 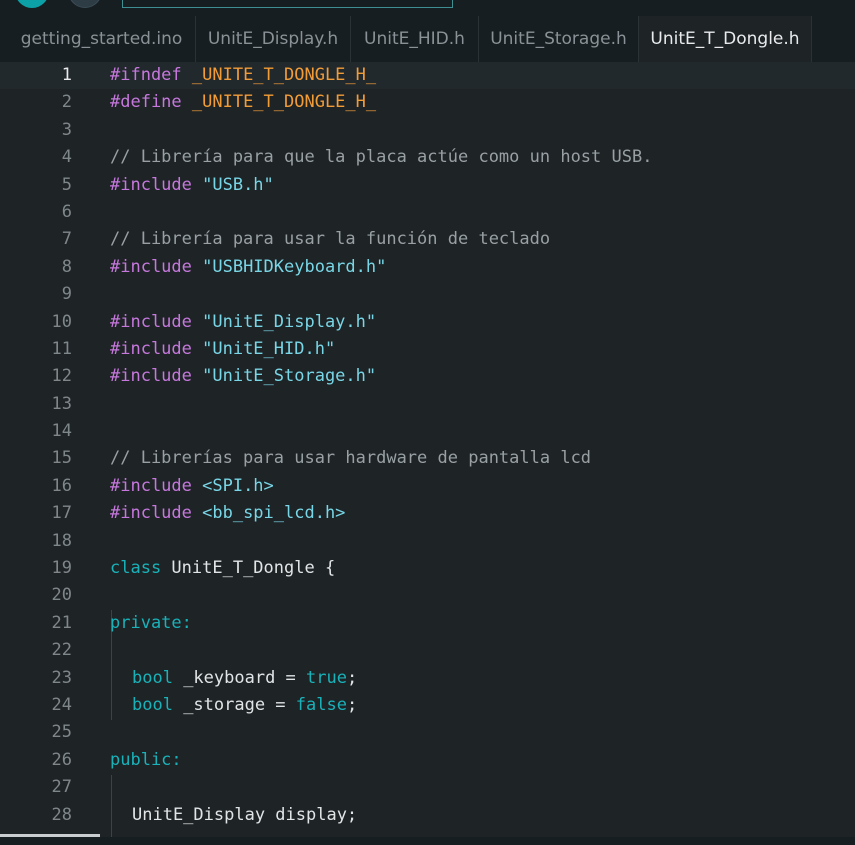 What do you see at coordinates (238, 184) in the screenshot?
I see `code-token: "USB.h"` at bounding box center [238, 184].